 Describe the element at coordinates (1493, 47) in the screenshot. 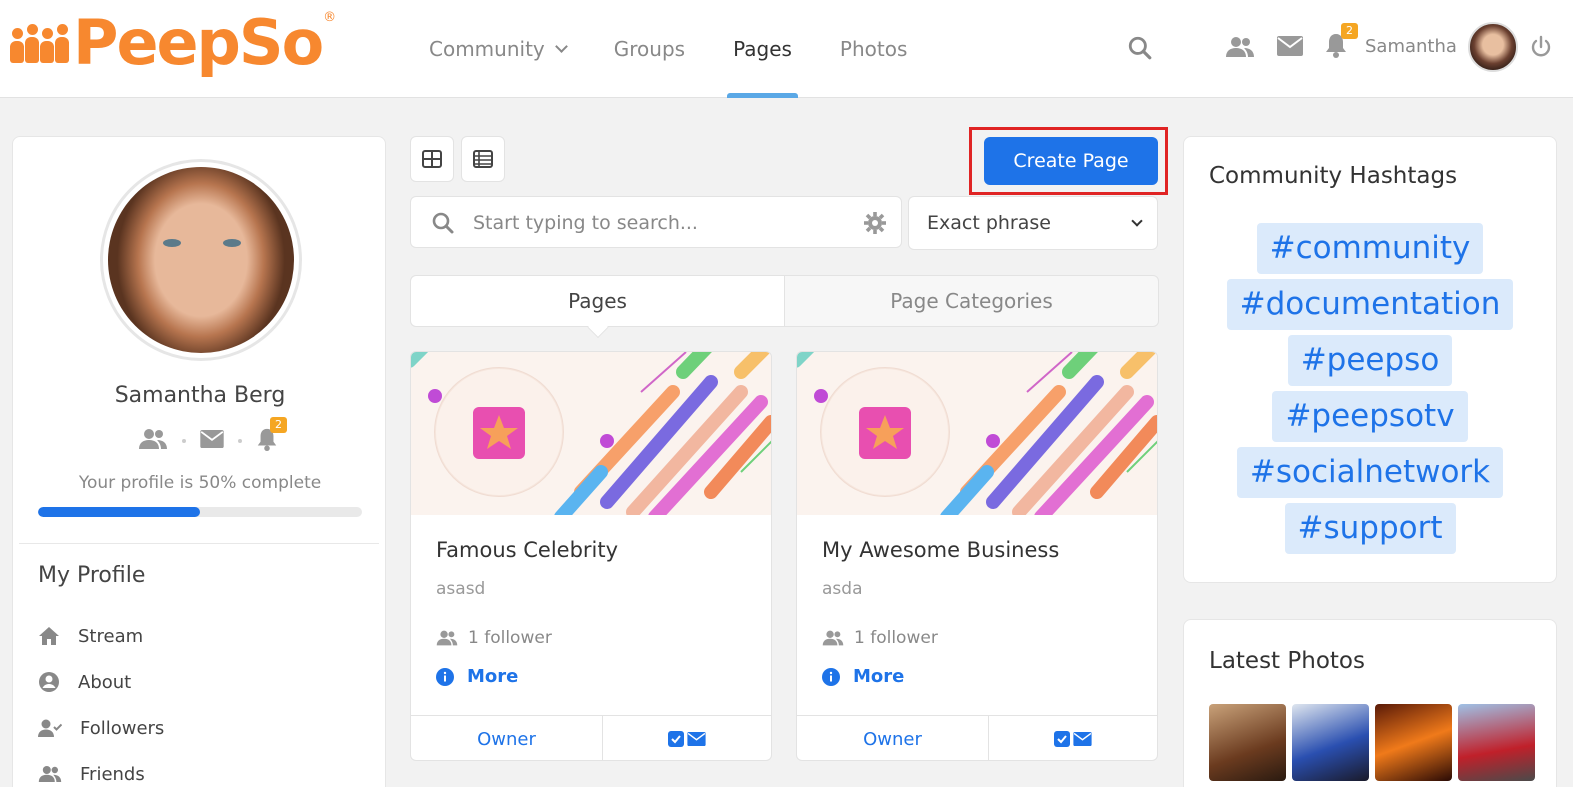

I see `header-avatar` at that location.